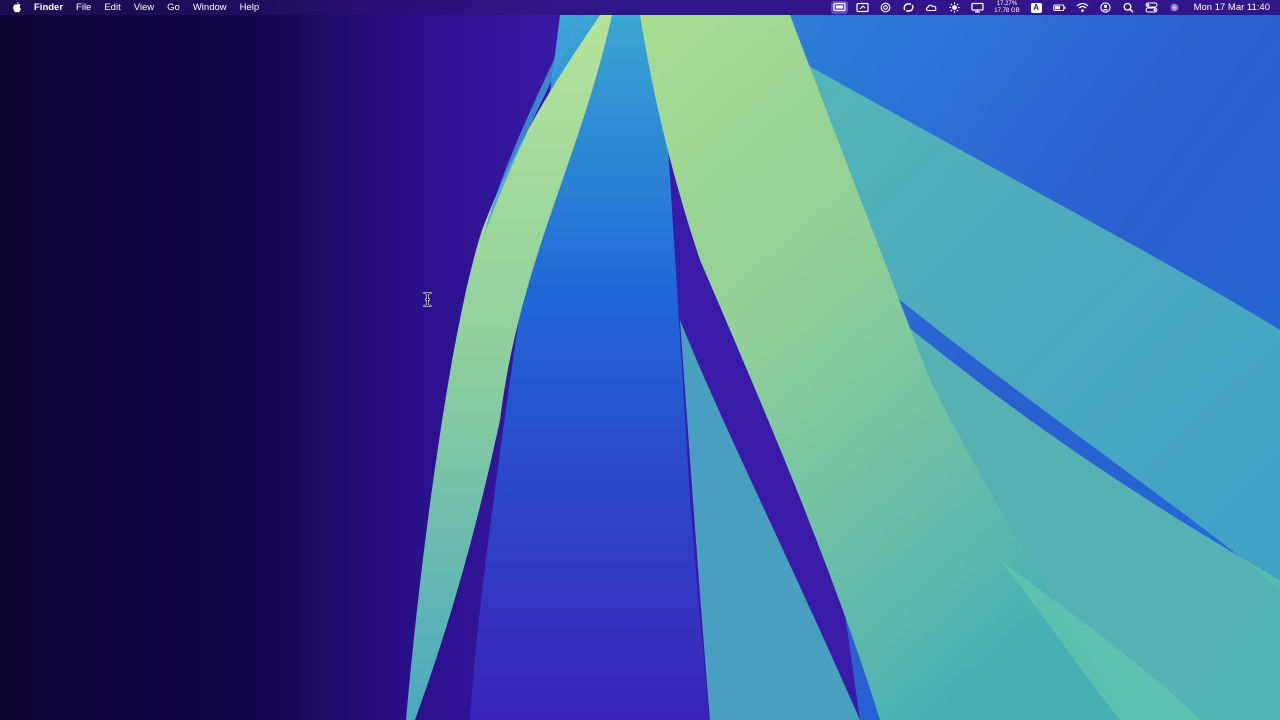 This screenshot has height=720, width=1280. Describe the element at coordinates (1174, 7) in the screenshot. I see `siri-icon` at that location.